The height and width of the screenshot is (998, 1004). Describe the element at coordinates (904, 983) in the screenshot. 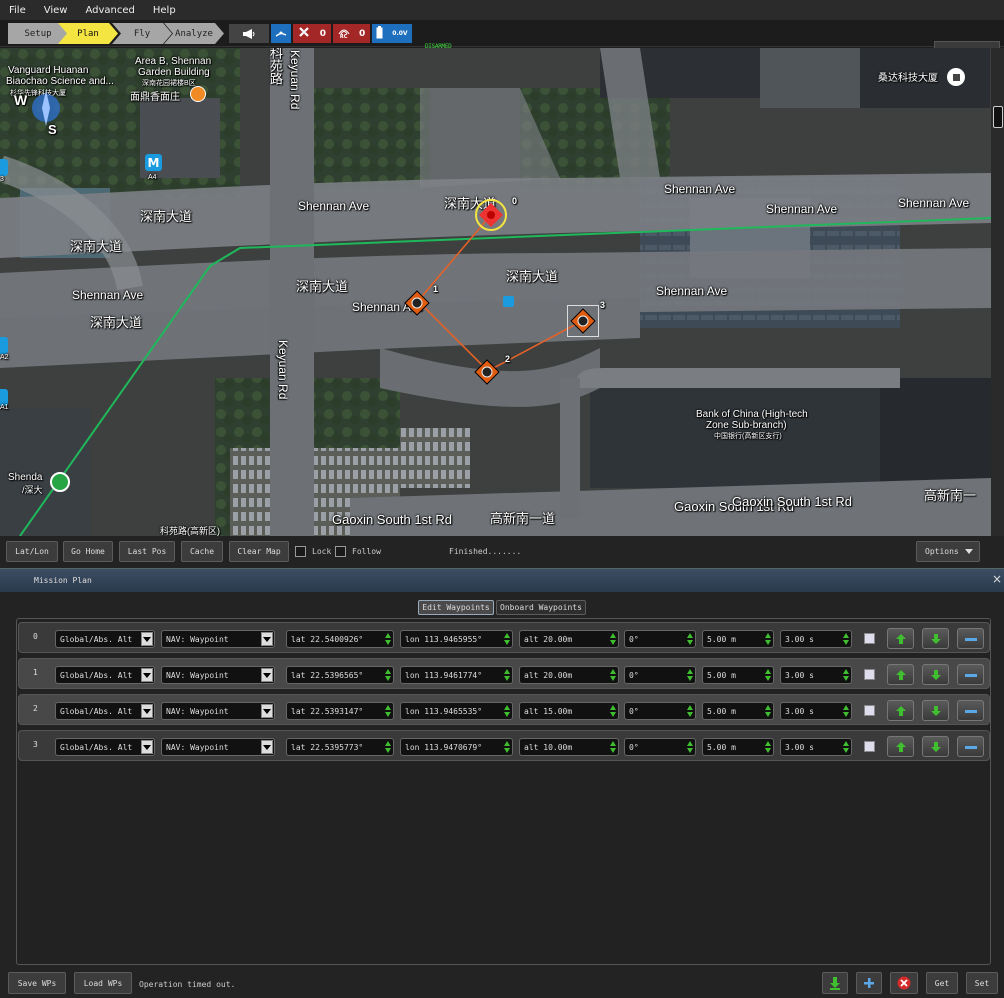

I see `delete-all-button` at that location.